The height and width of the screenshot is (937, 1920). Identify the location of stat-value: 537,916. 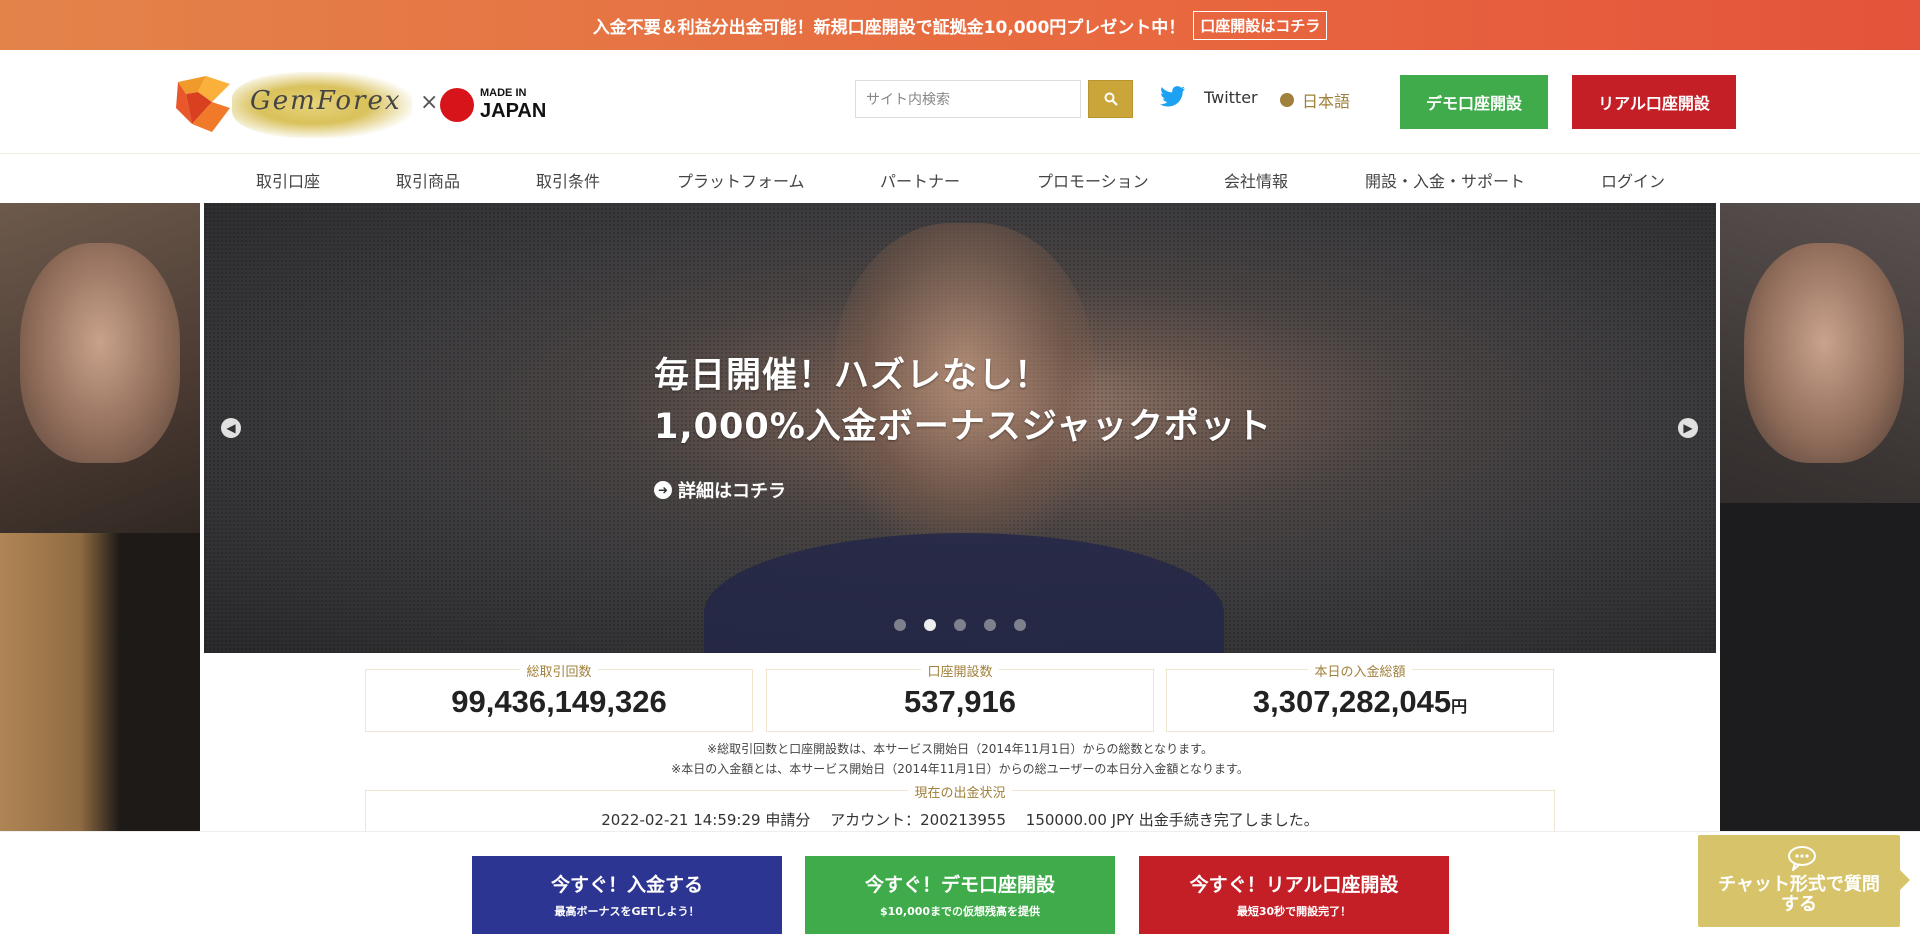
(960, 701).